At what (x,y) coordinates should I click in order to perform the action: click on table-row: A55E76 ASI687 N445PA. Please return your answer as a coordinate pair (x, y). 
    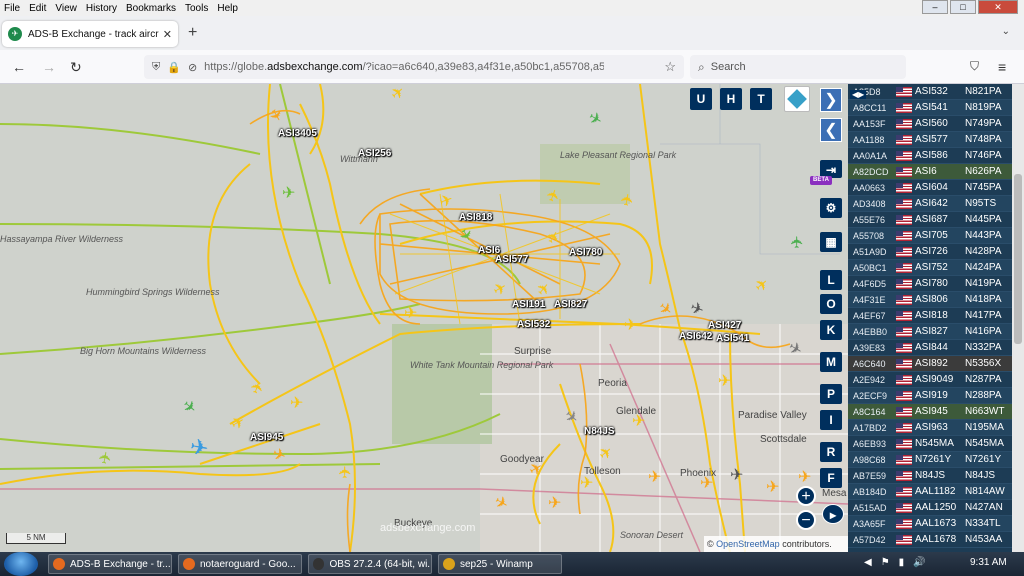
    Looking at the image, I should click on (930, 220).